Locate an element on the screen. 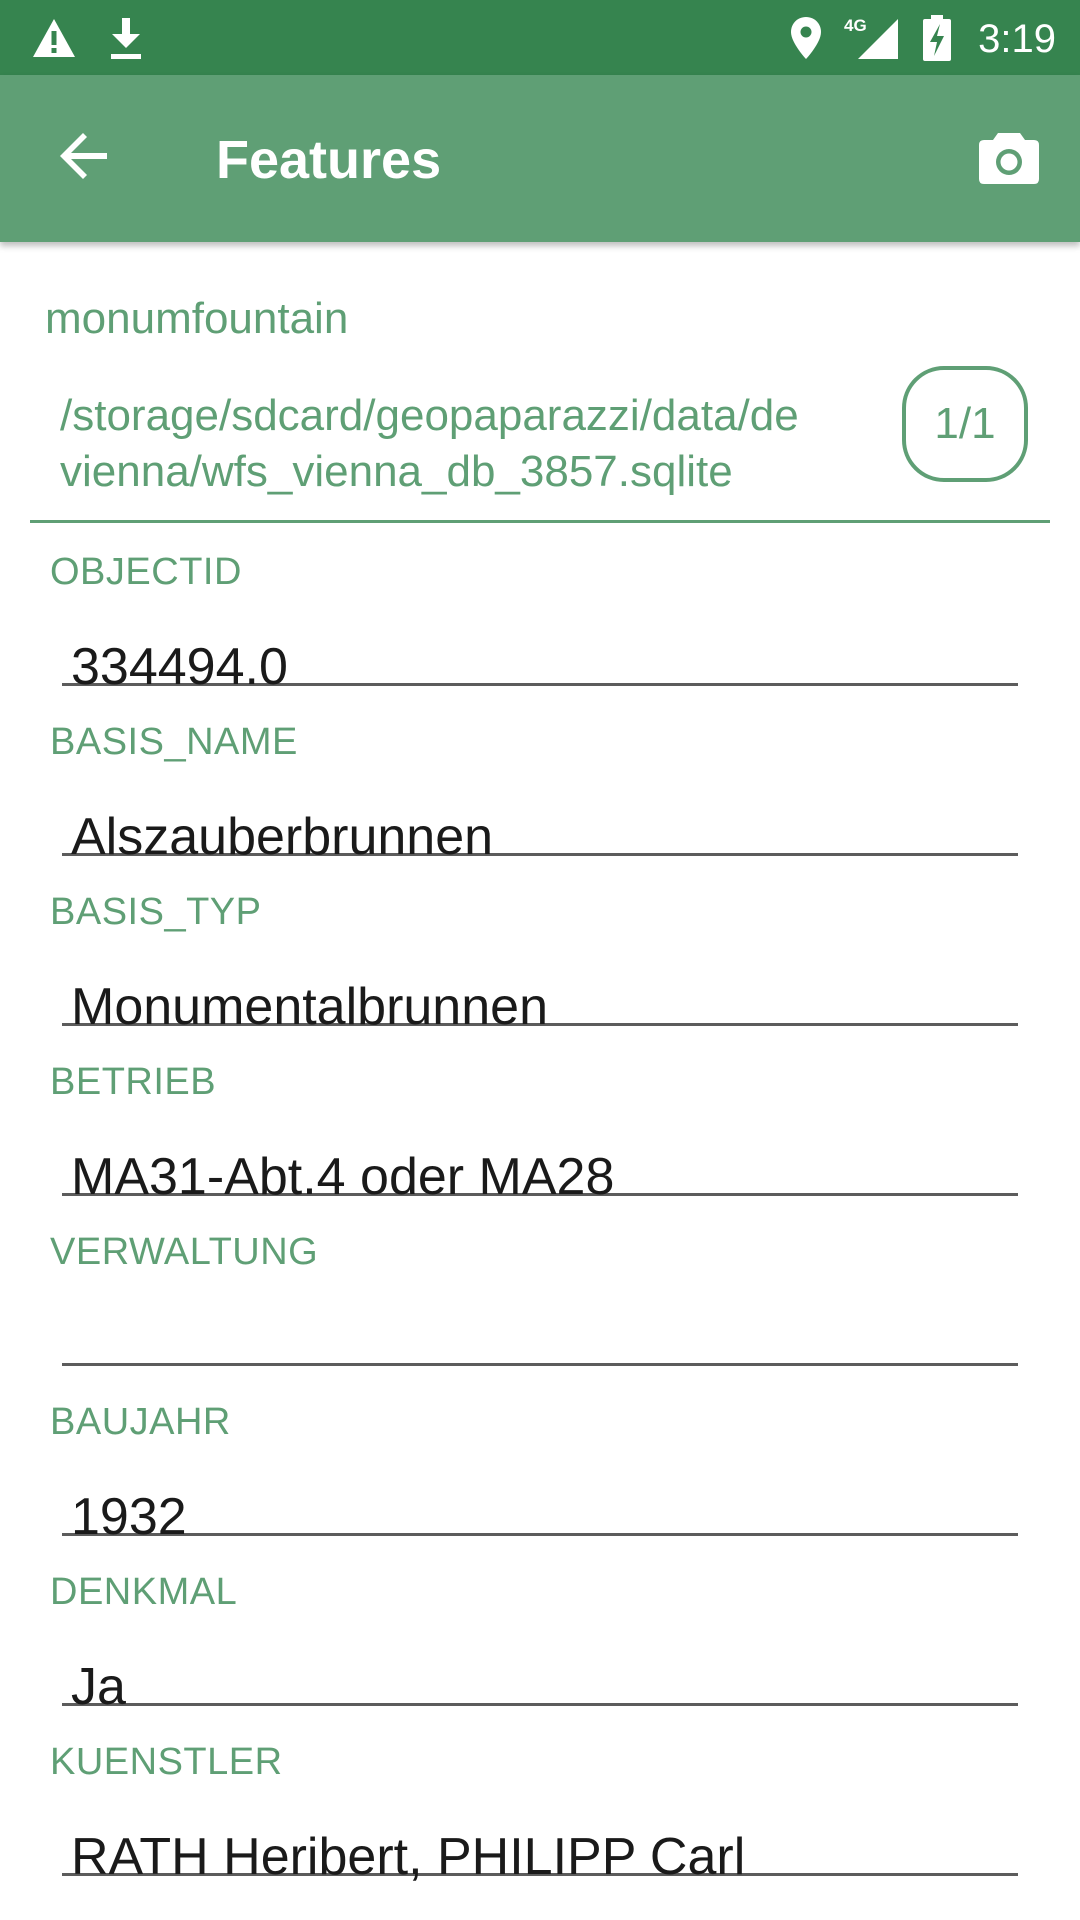 This screenshot has height=1920, width=1080. layer-name: monumfountain is located at coordinates (197, 318).